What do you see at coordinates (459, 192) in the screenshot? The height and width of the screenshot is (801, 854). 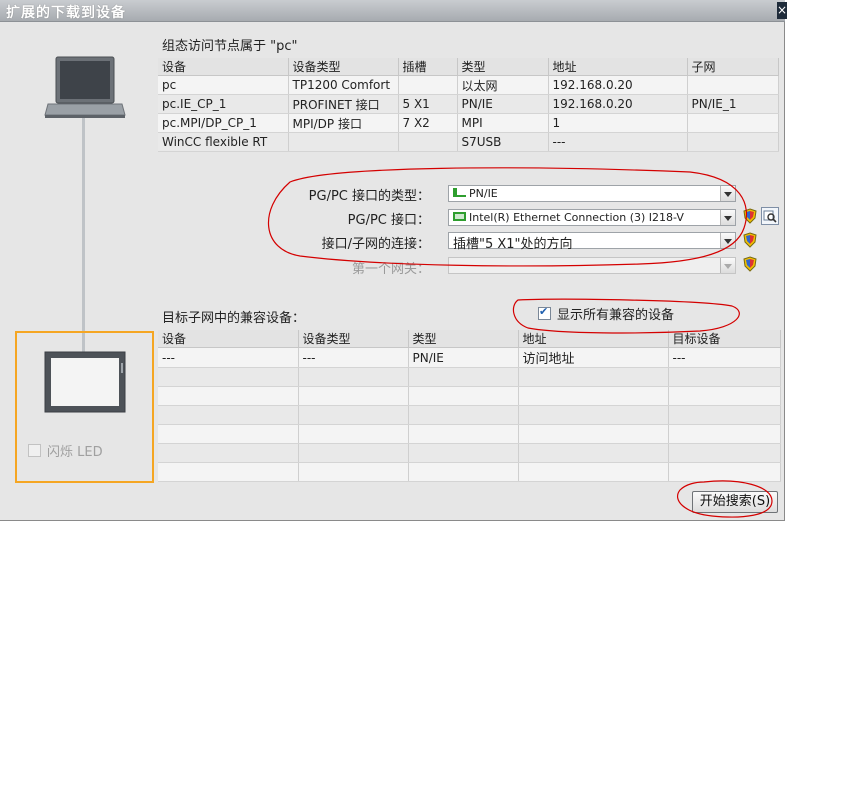 I see `network-green-icon` at bounding box center [459, 192].